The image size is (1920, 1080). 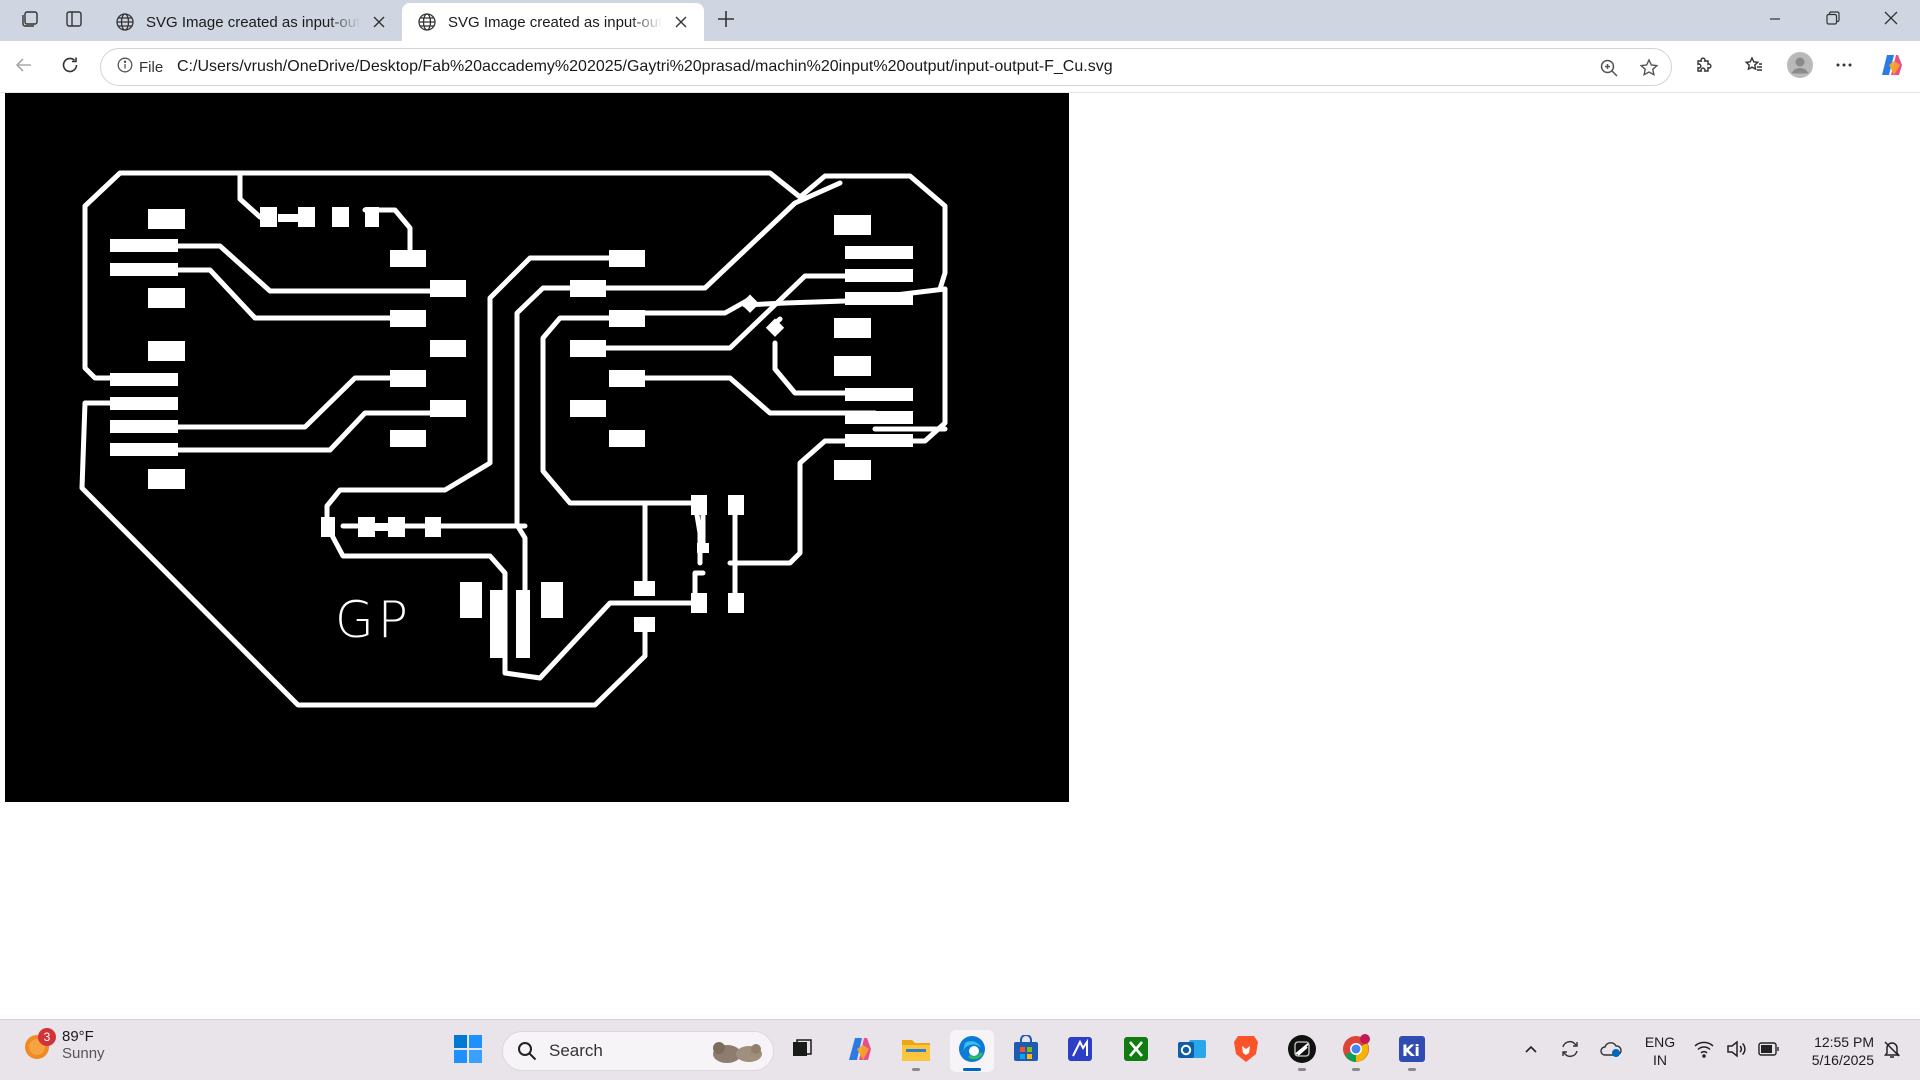 I want to click on onedrive-tray-button, so click(x=1611, y=1051).